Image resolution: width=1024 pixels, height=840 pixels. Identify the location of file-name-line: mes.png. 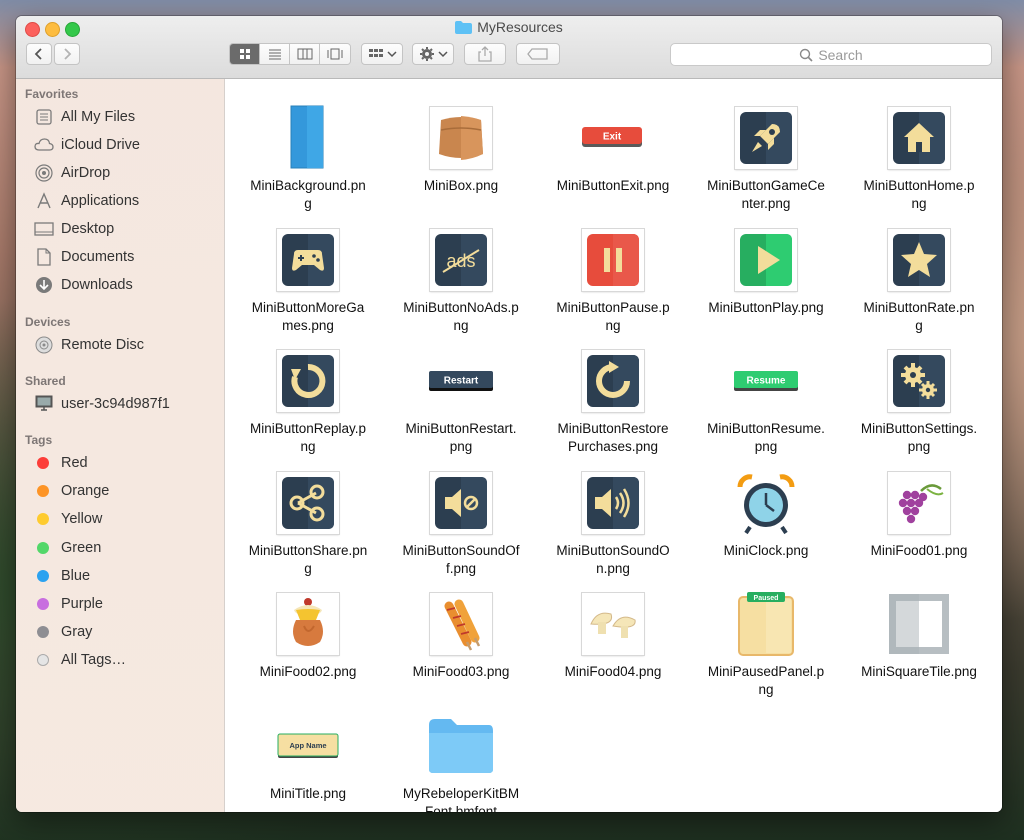
(308, 325).